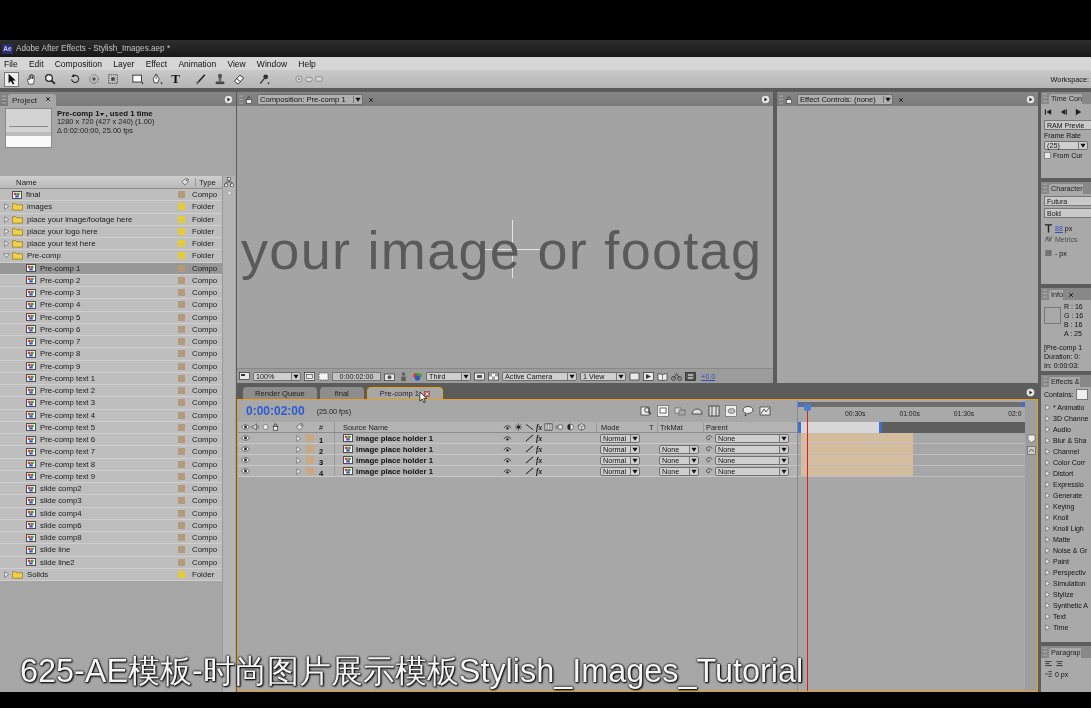  Describe the element at coordinates (840, 427) in the screenshot. I see `work-area-bar` at that location.